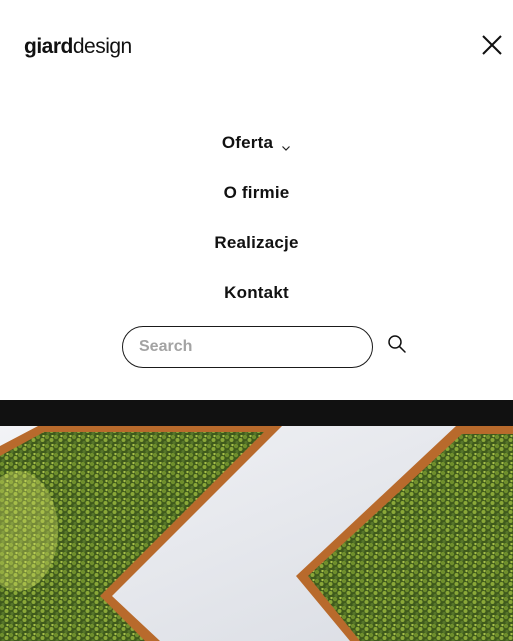  Describe the element at coordinates (492, 45) in the screenshot. I see `close-icon` at that location.